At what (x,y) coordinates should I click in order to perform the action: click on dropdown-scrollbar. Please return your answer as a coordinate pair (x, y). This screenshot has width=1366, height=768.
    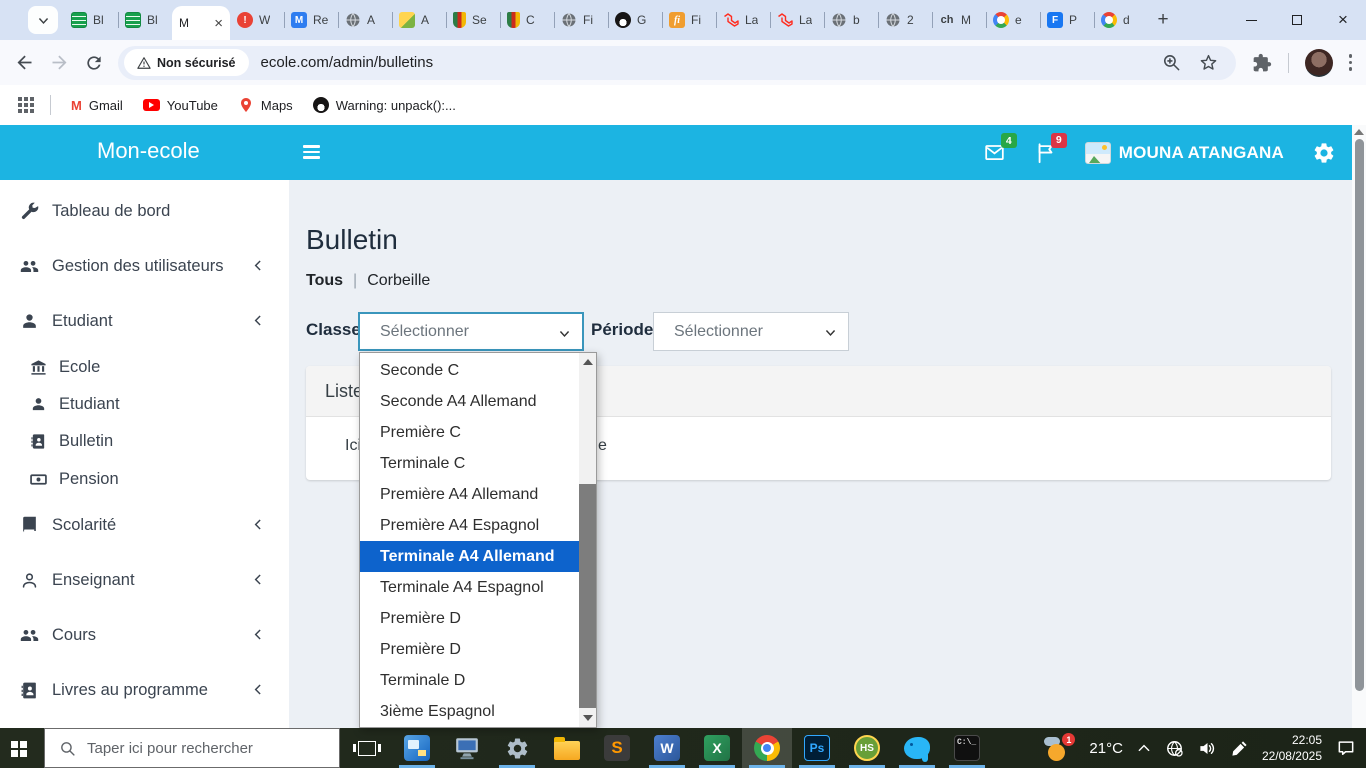
    Looking at the image, I should click on (587, 540).